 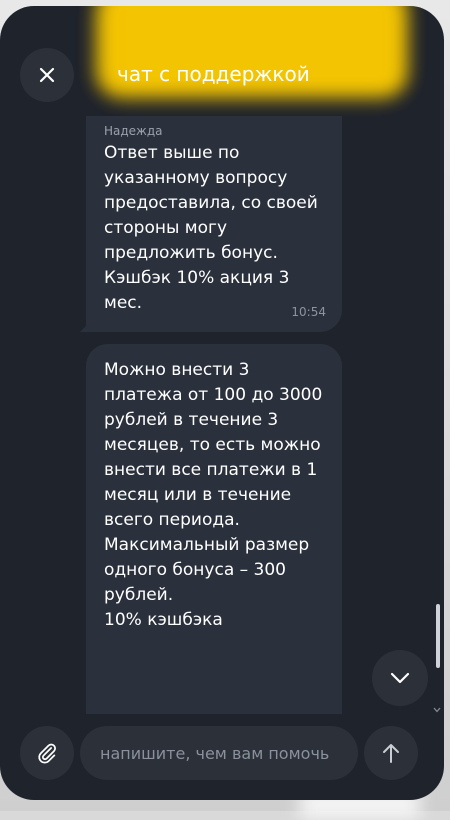 I want to click on chevron-down-icon, so click(x=400, y=678).